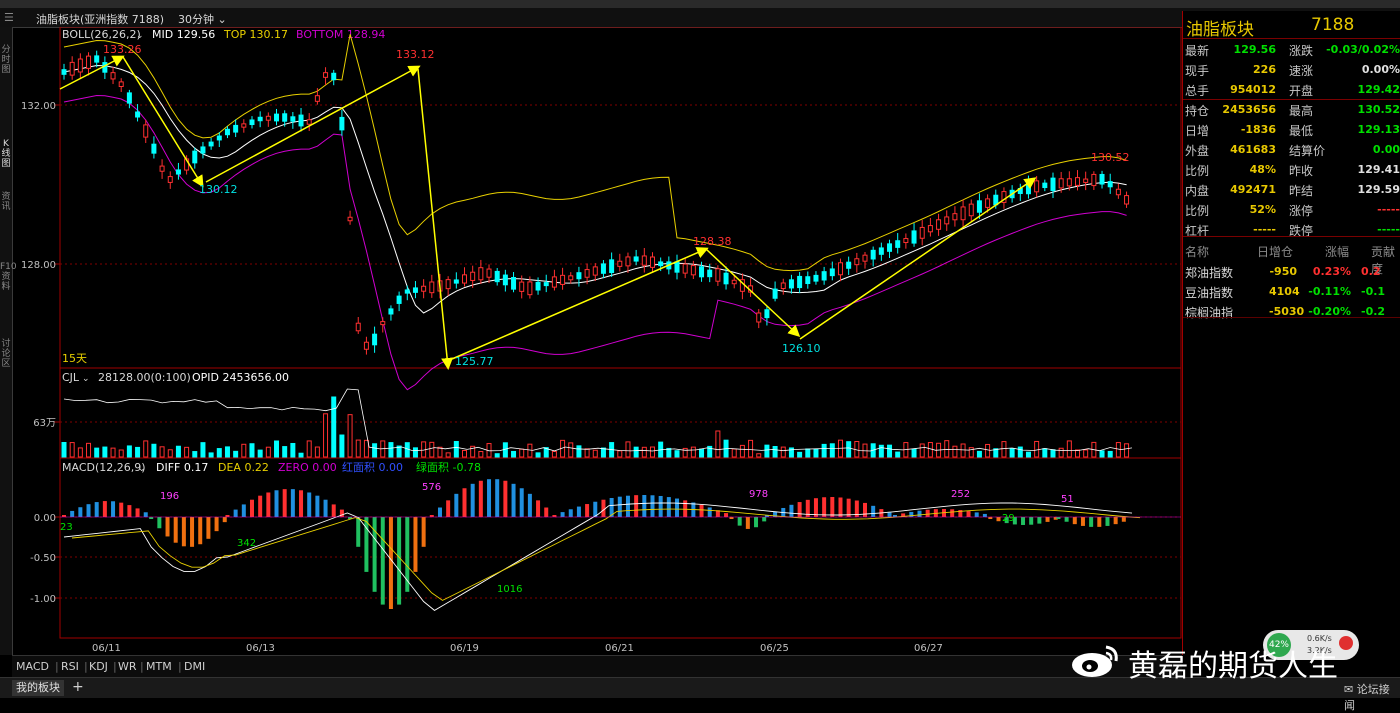 The height and width of the screenshot is (713, 1400). What do you see at coordinates (700, 4) in the screenshot?
I see `top-strip` at bounding box center [700, 4].